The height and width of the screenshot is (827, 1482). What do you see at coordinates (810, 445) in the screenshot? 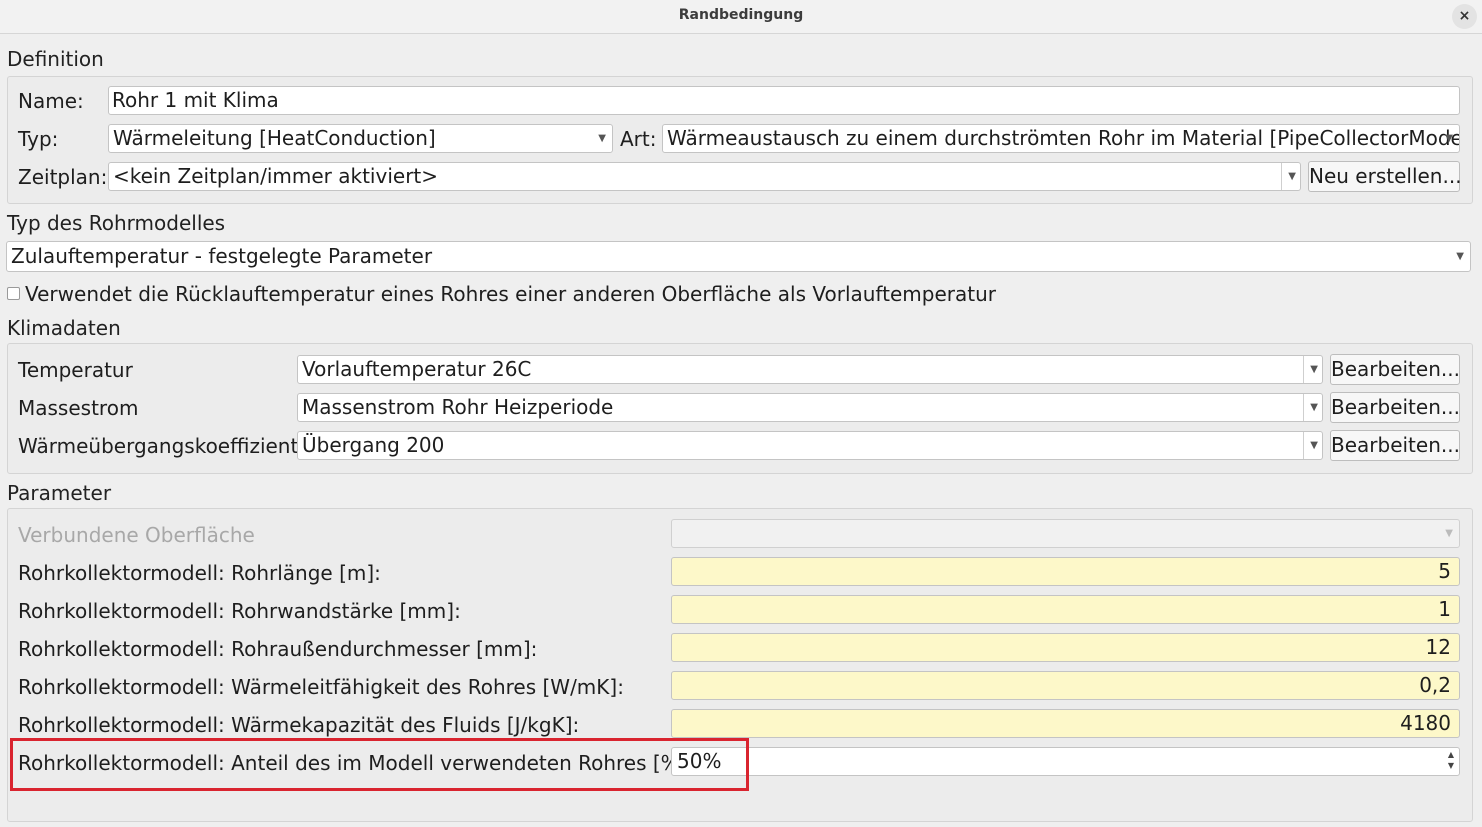
I see `heat-transfer-select: Übergang 200 ▼` at bounding box center [810, 445].